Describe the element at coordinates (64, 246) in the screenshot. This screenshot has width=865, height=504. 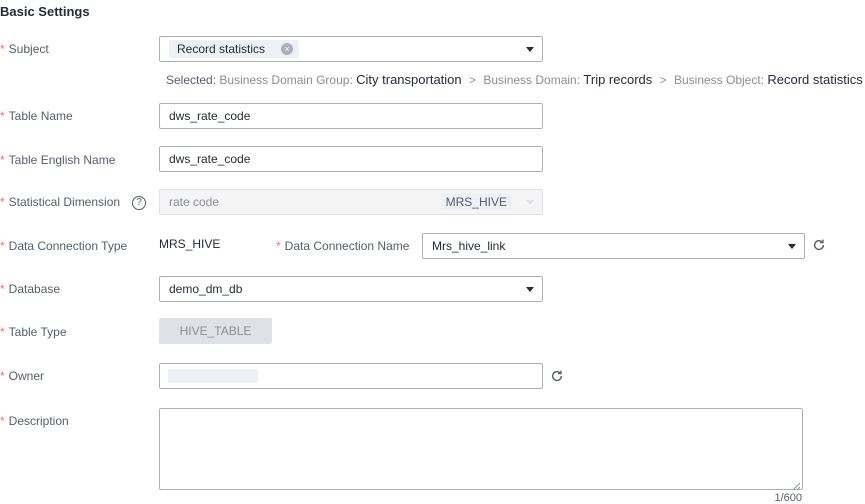
I see `data-connection-type-label: * Data Connection Type` at that location.